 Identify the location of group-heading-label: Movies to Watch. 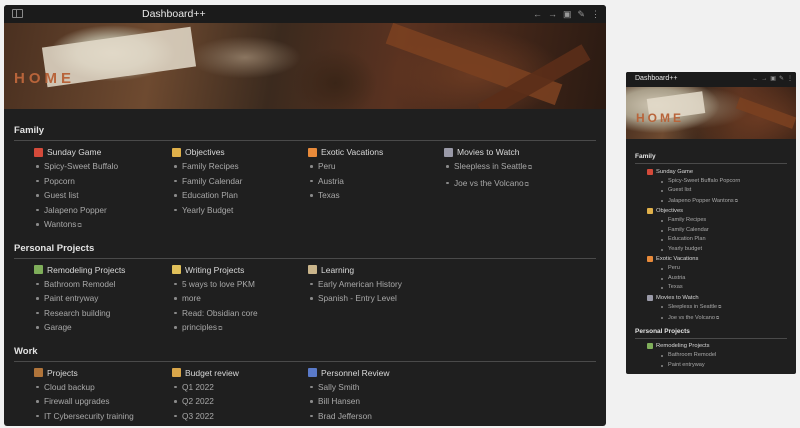
(677, 297).